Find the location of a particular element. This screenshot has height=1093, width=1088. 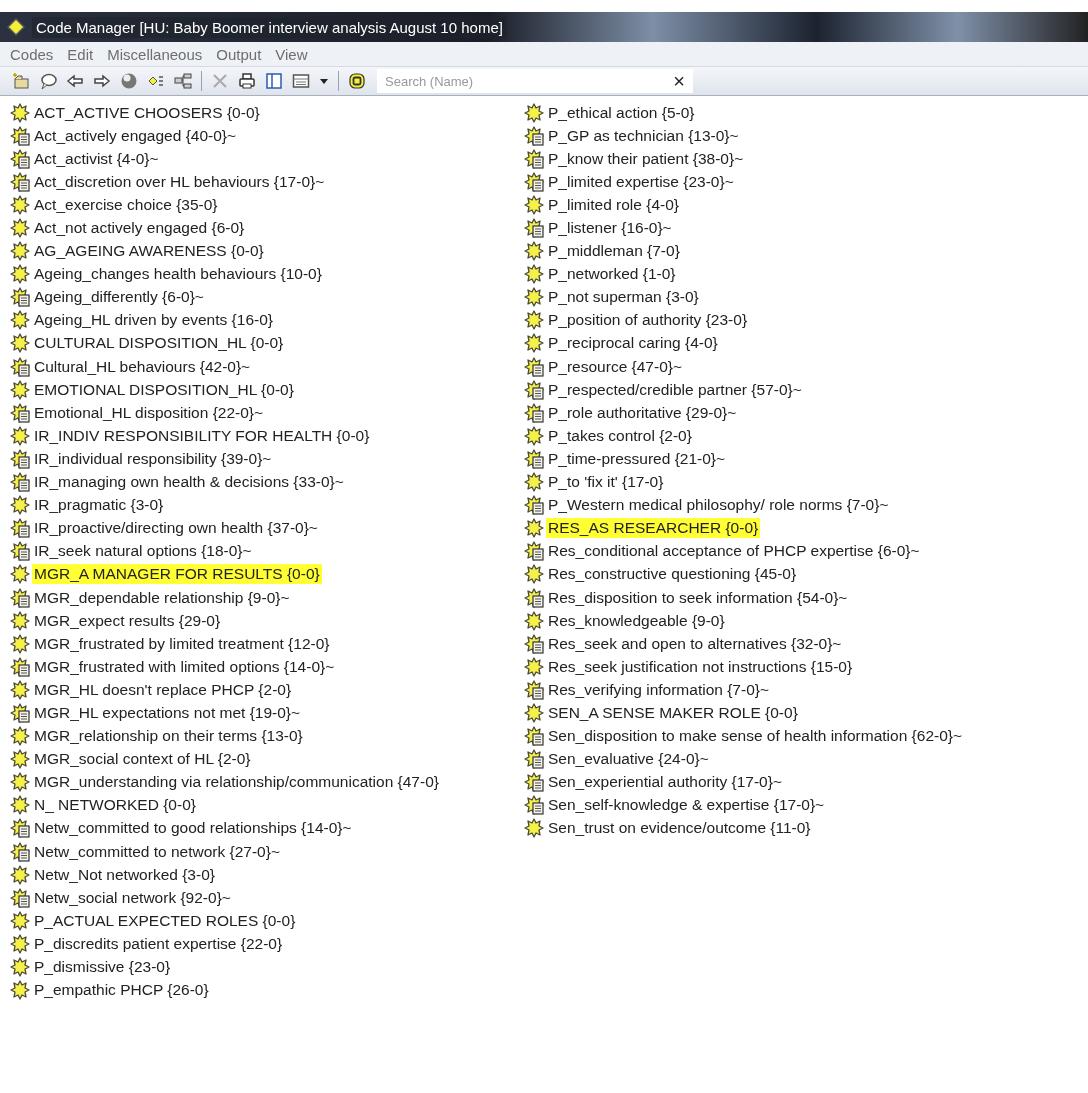

code-label: MGR_social context of HL {2-0} is located at coordinates (142, 759).